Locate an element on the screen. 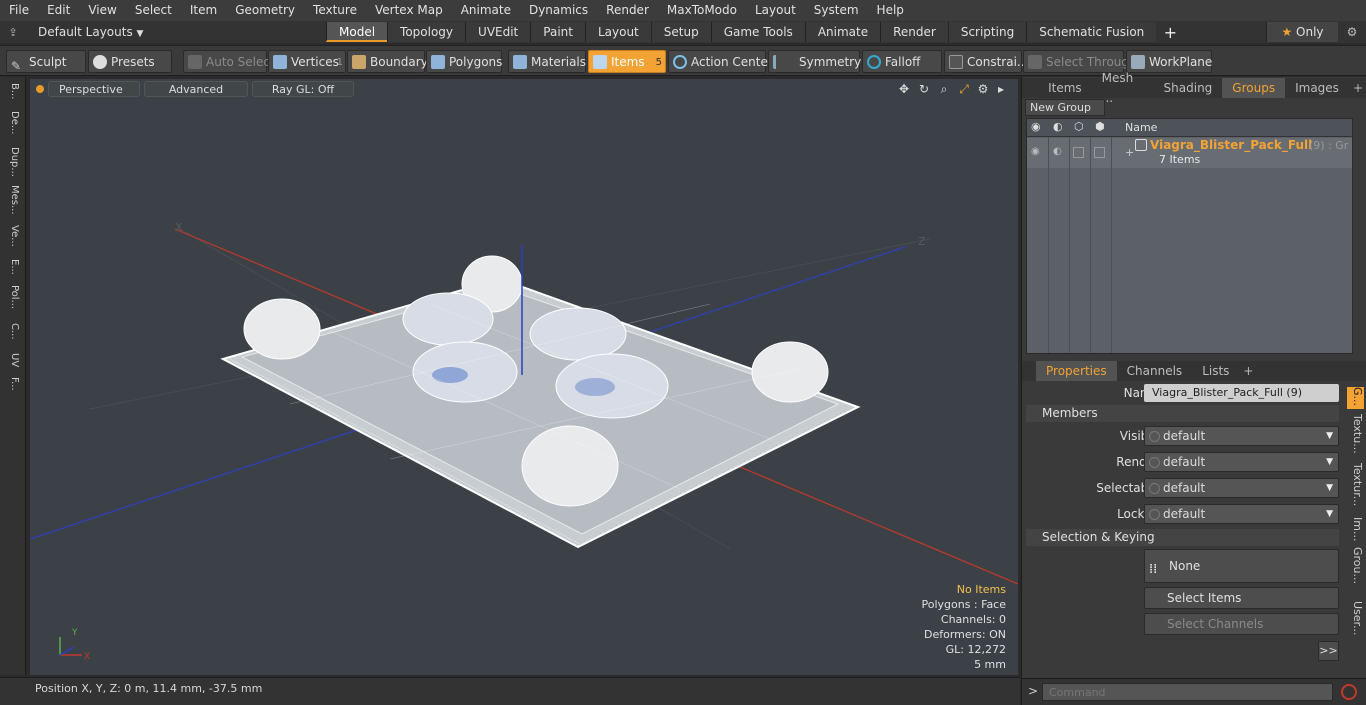 Image resolution: width=1366 pixels, height=705 pixels. name-field: Viagra_Blister_Pack_Full (9) is located at coordinates (1241, 393).